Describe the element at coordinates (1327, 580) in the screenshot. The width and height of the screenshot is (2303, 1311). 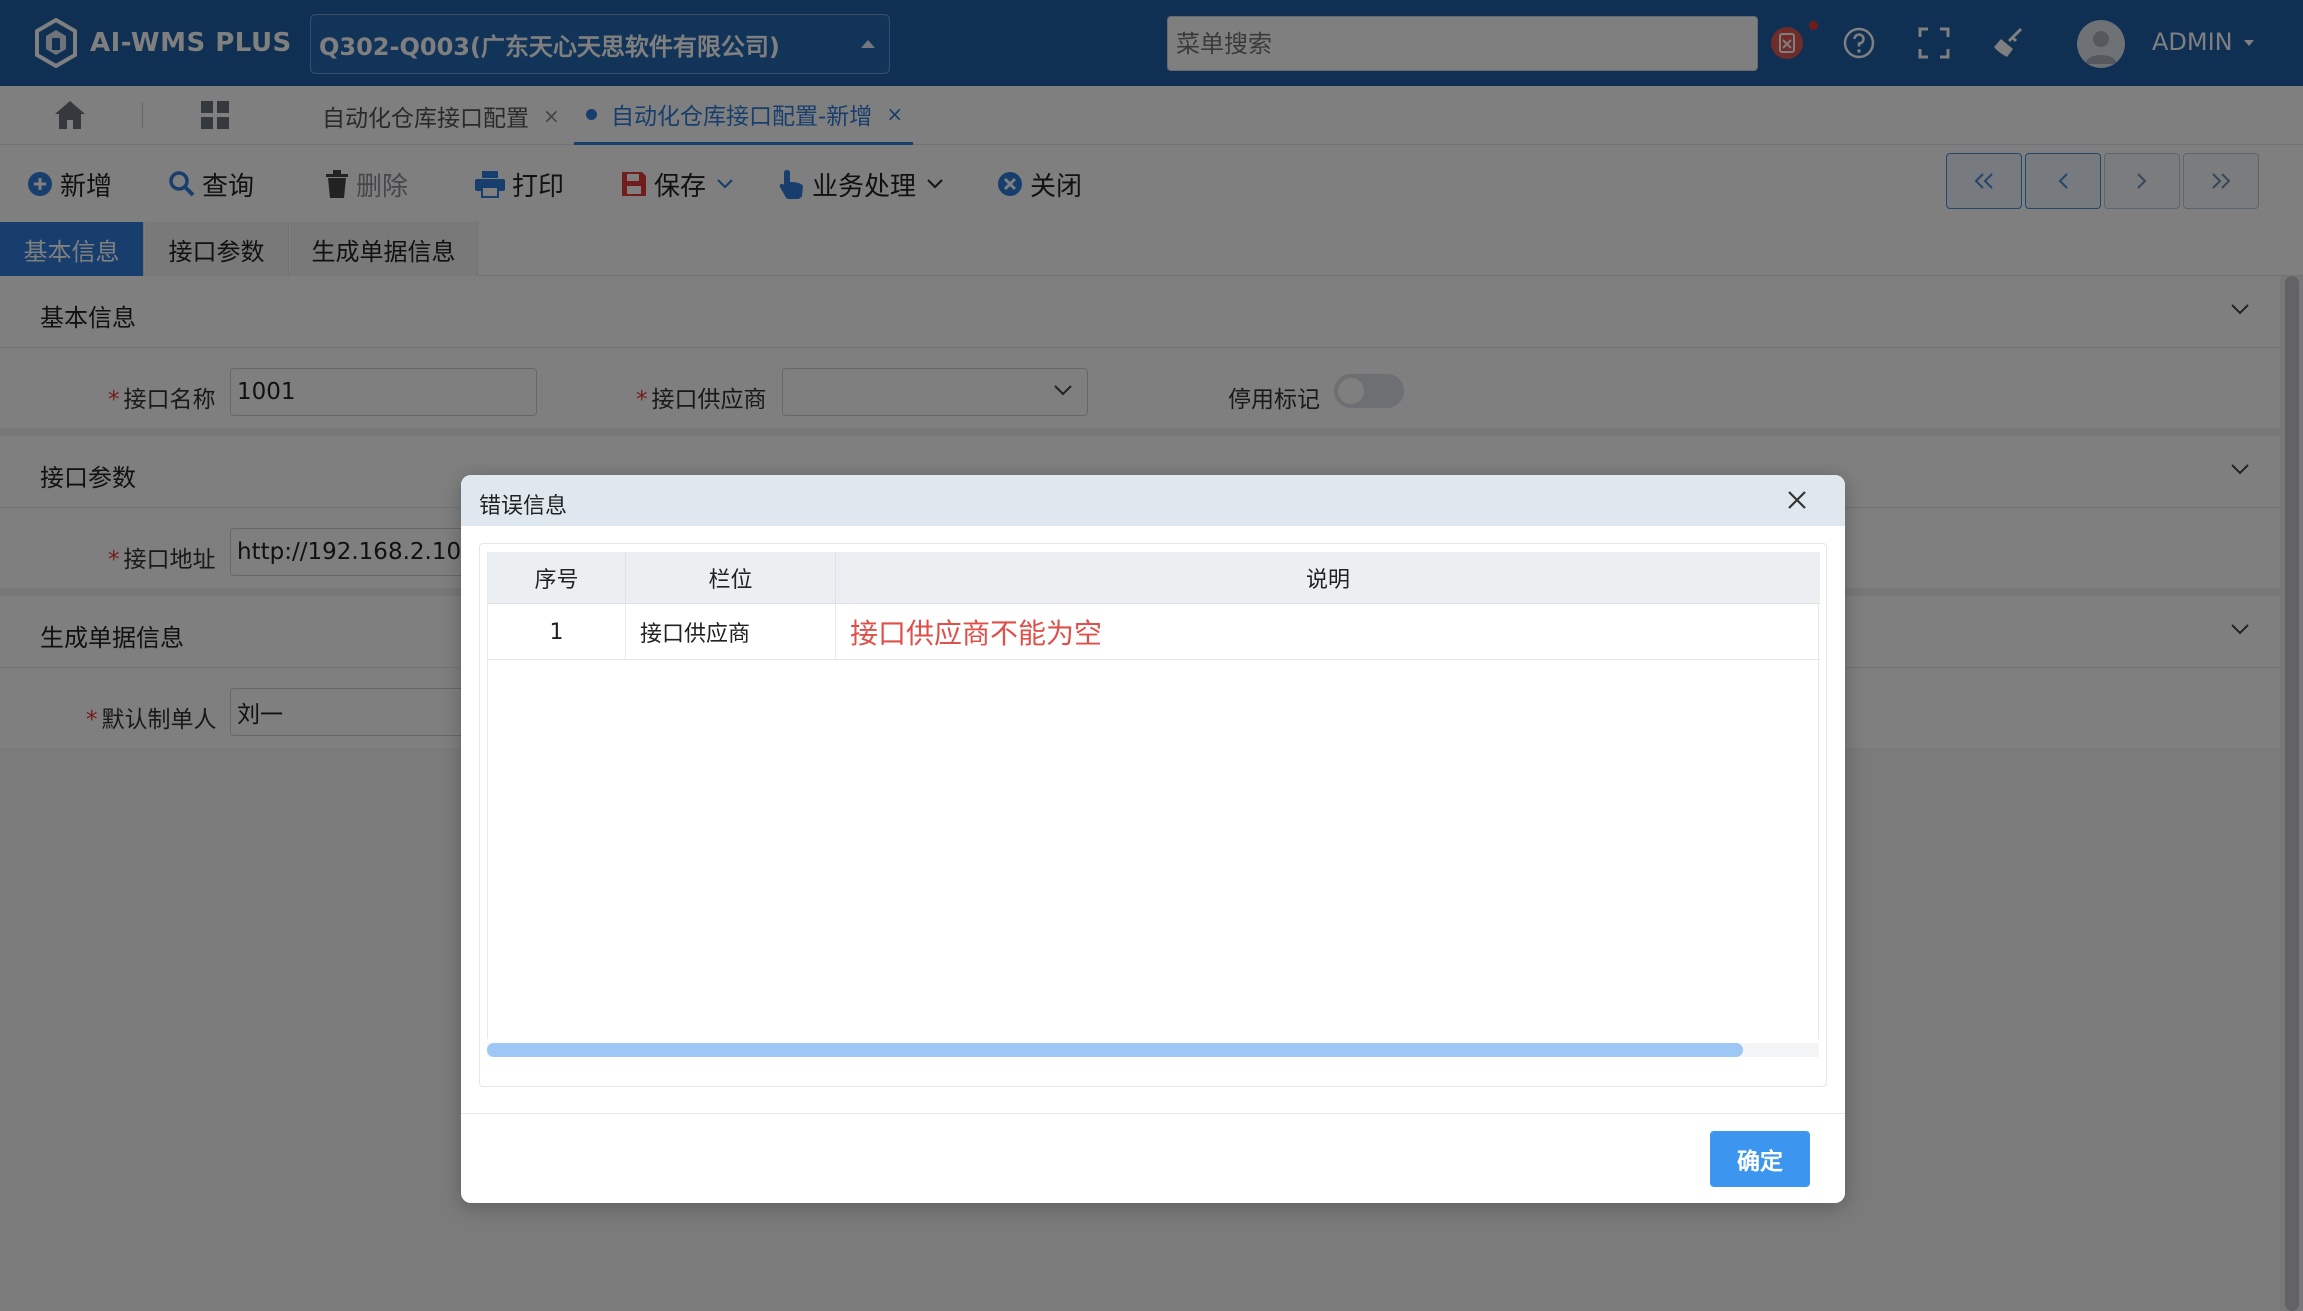
I see `column-header-desc: 说明` at that location.